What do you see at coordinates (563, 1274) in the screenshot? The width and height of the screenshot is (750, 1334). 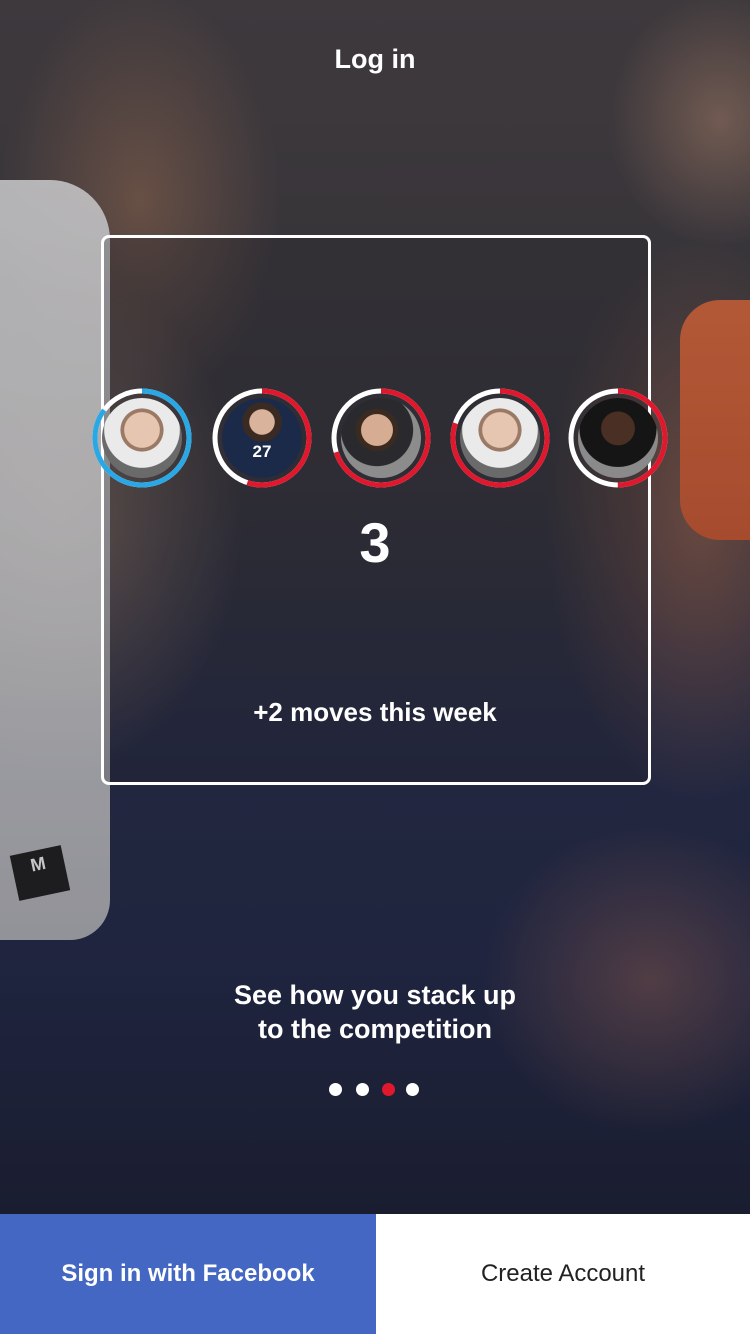 I see `create-account-button: Create Account` at bounding box center [563, 1274].